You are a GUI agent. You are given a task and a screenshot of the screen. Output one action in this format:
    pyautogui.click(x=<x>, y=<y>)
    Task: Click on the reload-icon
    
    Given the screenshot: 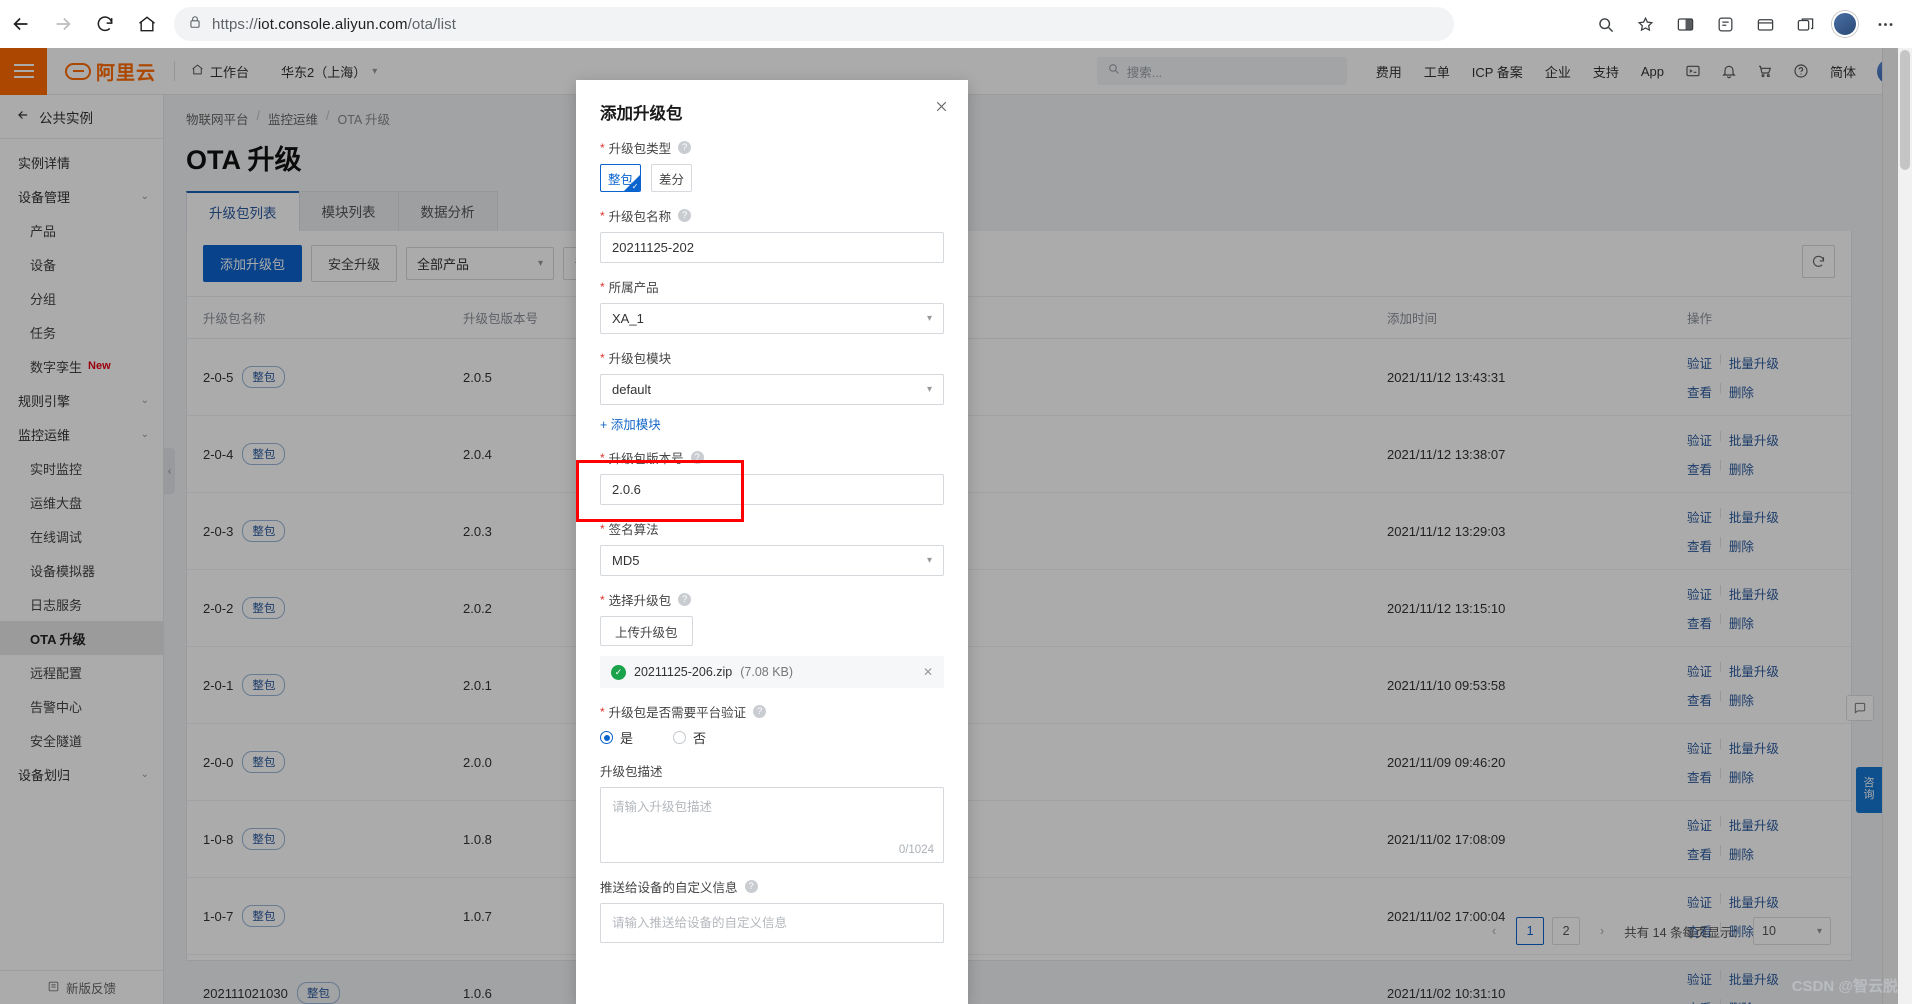 What is the action you would take?
    pyautogui.click(x=105, y=24)
    